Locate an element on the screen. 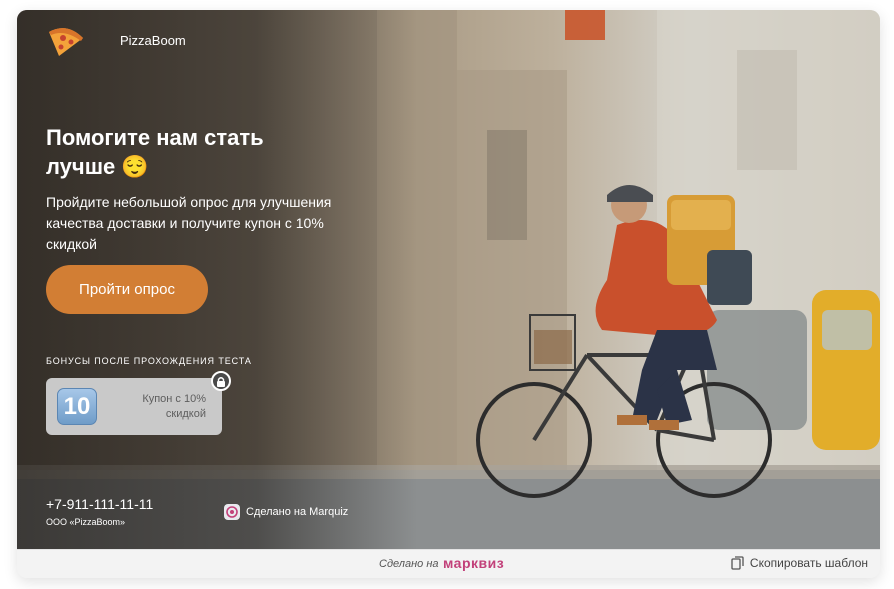 The image size is (894, 589). pizza-logo-icon is located at coordinates (66, 42).